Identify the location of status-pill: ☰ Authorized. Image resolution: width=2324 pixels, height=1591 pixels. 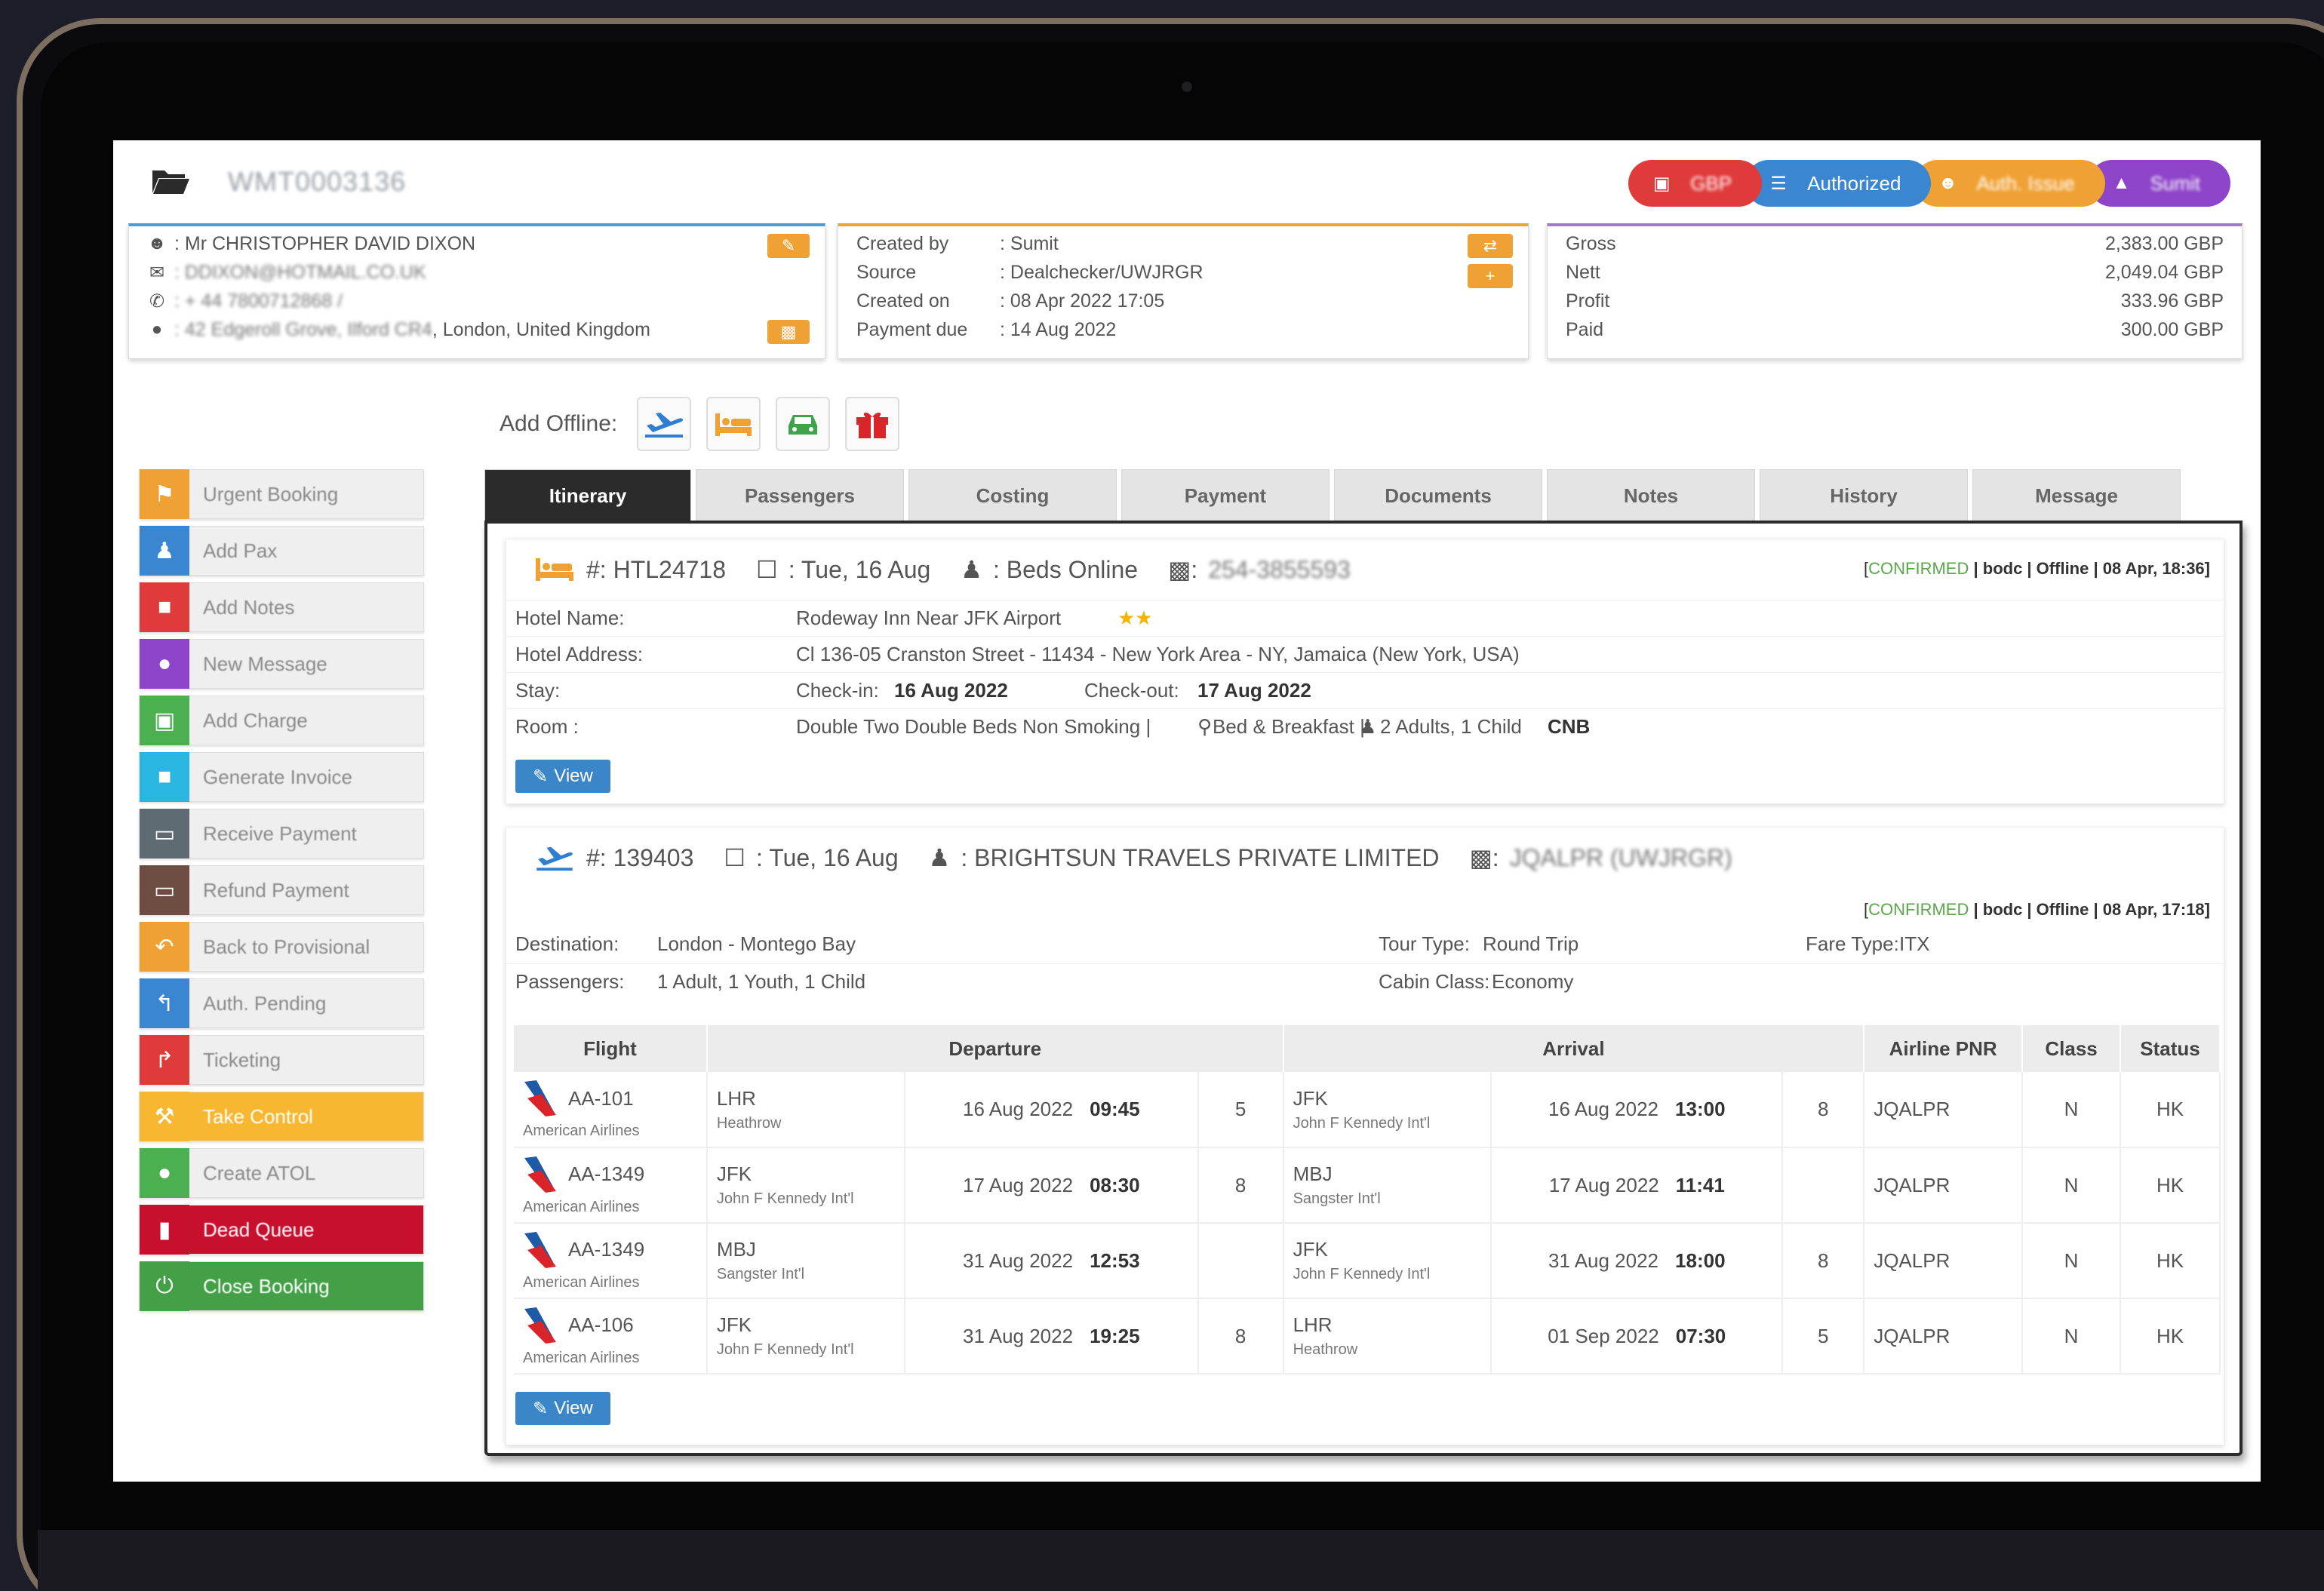
(1839, 183).